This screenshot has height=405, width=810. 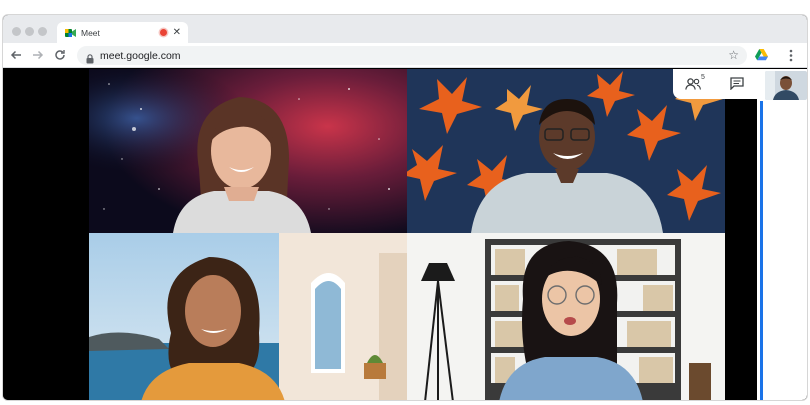 What do you see at coordinates (163, 32) in the screenshot?
I see `recording-indicator-icon` at bounding box center [163, 32].